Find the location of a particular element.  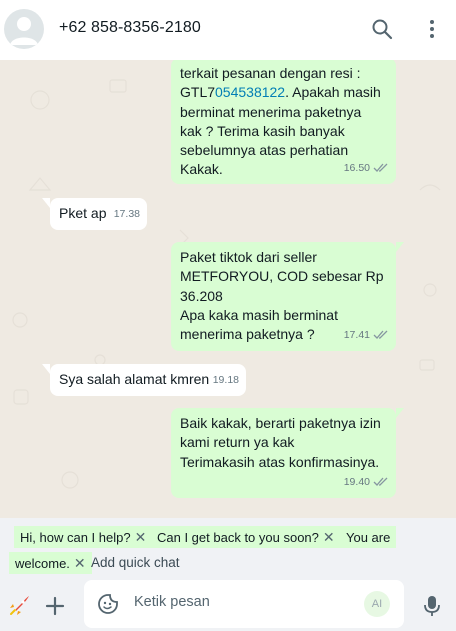

message-input-placeholder: Ketik pesan is located at coordinates (172, 602).